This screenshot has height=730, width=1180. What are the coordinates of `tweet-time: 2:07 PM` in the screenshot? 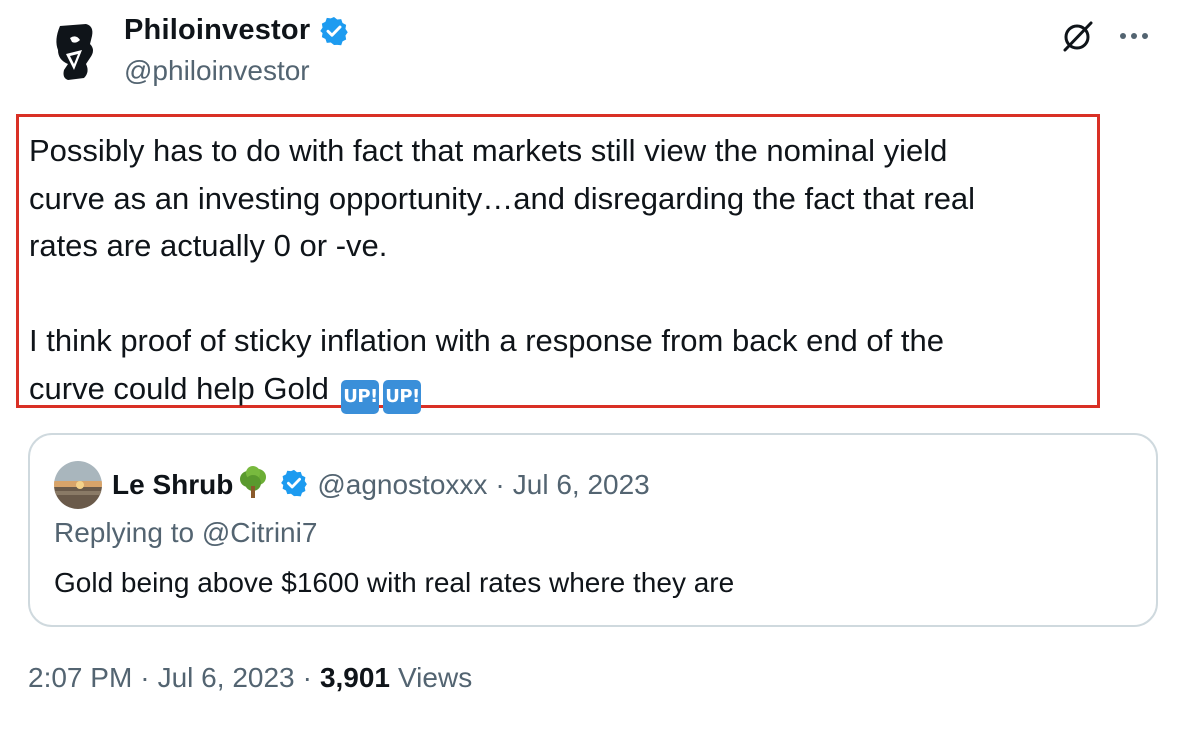 It's located at (80, 678).